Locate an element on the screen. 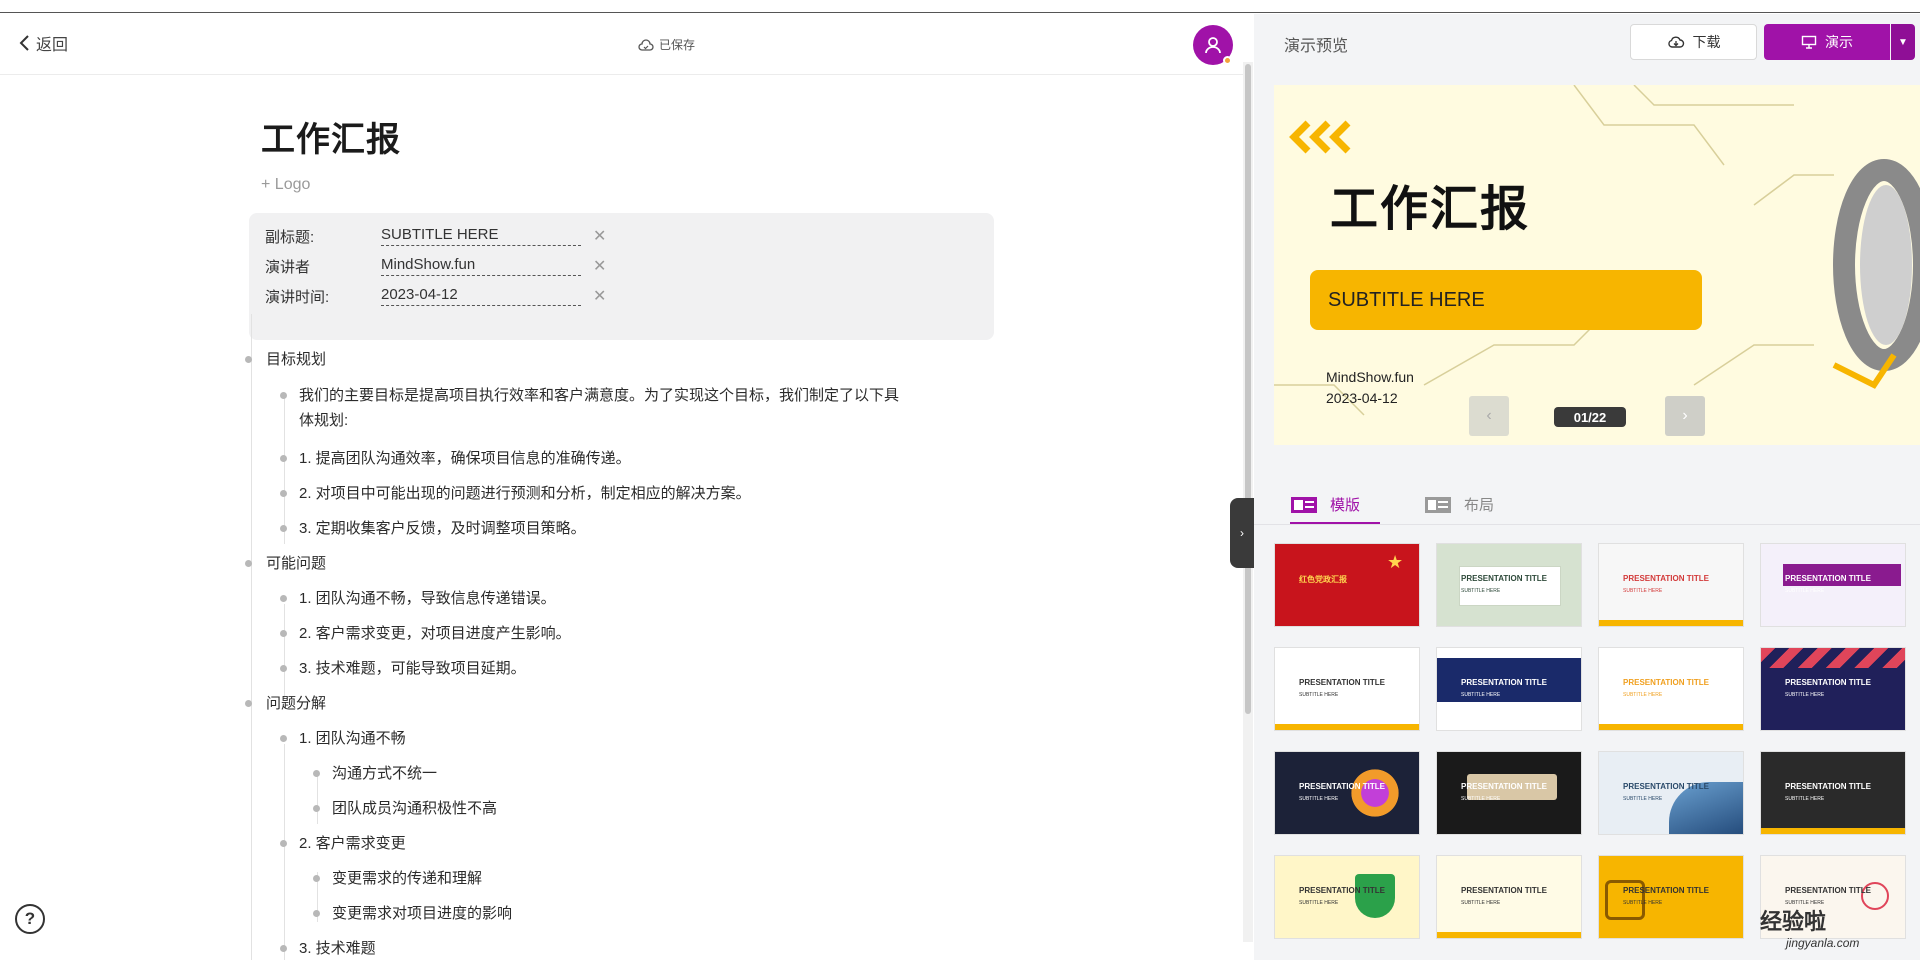 This screenshot has width=1920, height=960. meta-row-subtitle: 副标题: SUBTITLE HERE ✕ is located at coordinates (435, 236).